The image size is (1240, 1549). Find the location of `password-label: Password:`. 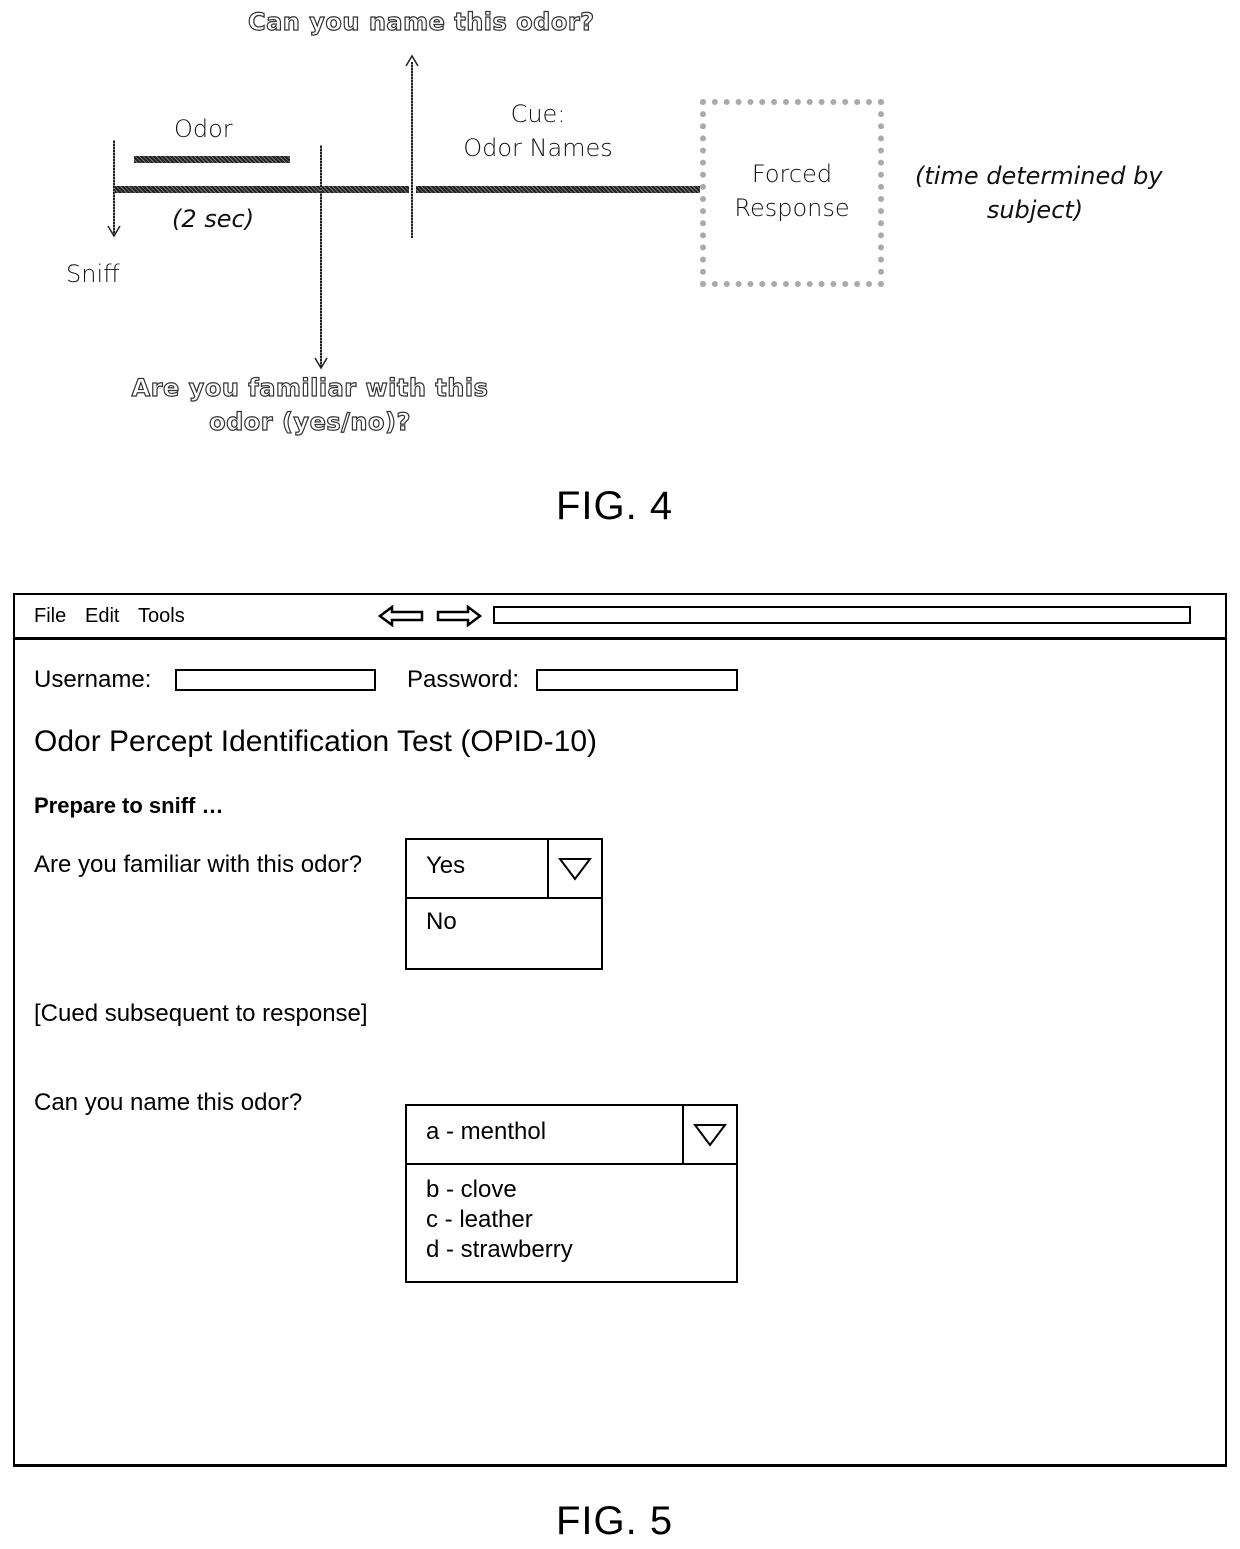

password-label: Password: is located at coordinates (463, 679).